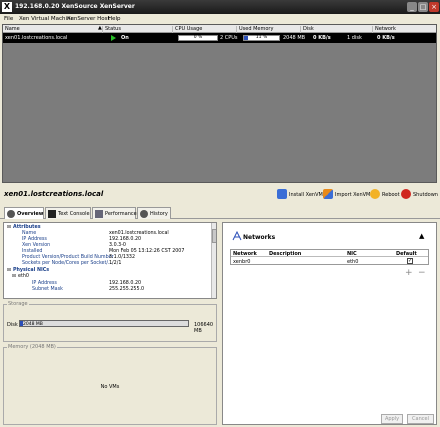  I want to click on reboot-label: Reboot, so click(391, 195).